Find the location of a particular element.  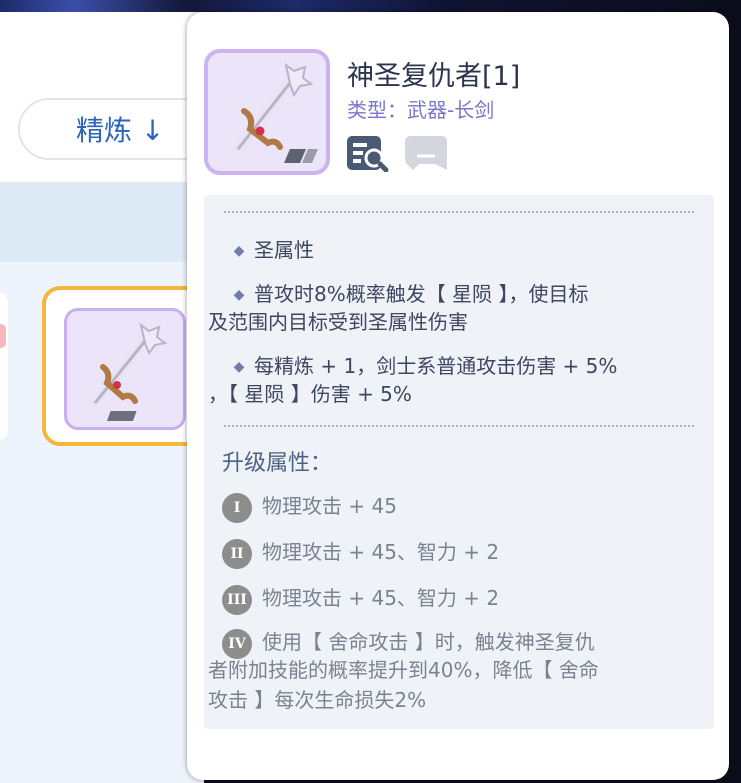

slot-badge is located at coordinates (3, 336).